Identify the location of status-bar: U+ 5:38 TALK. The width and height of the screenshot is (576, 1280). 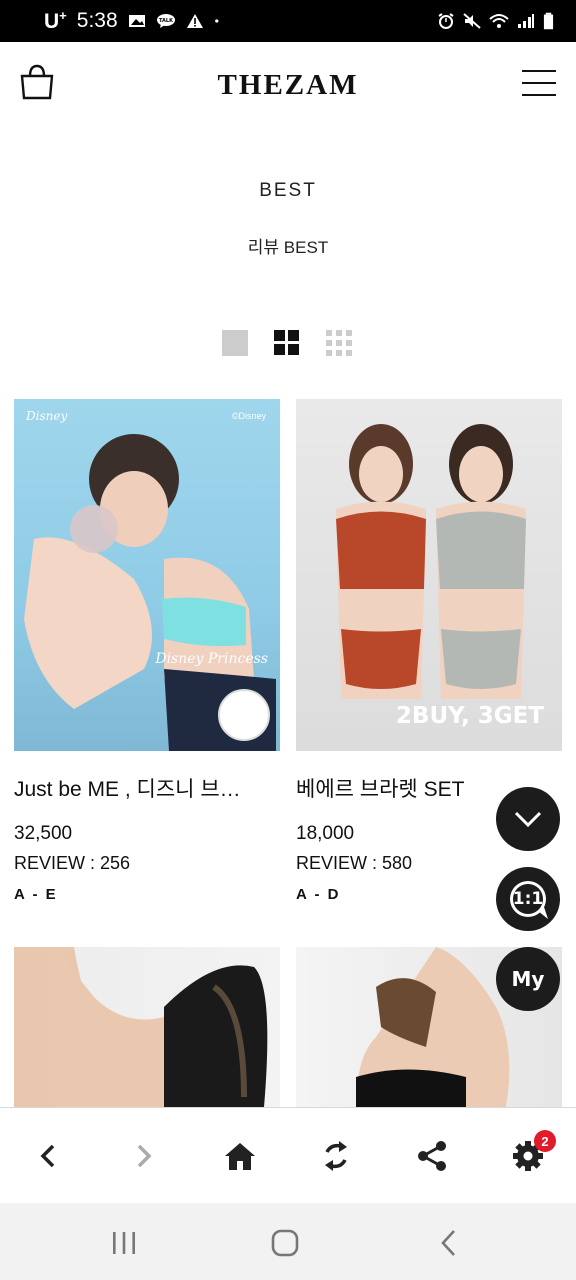
(288, 21).